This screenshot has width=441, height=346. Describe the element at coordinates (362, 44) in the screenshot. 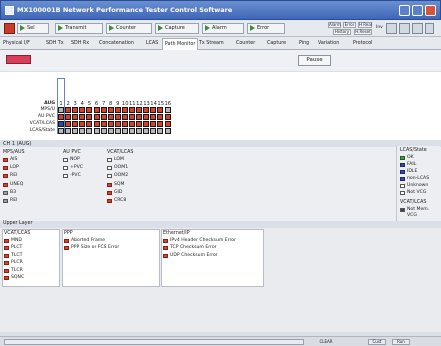

I see `tab-protocol: Protocol` at that location.